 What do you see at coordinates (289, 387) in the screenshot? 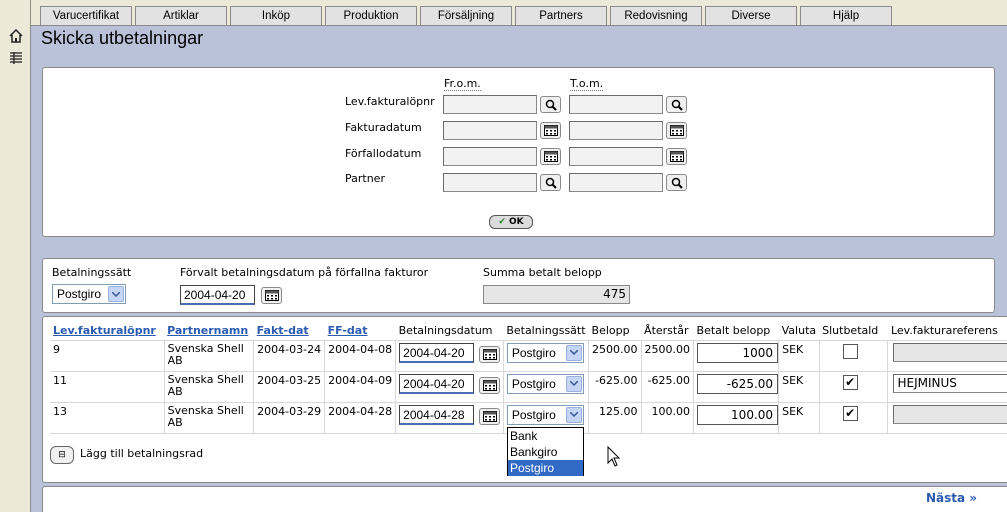
I see `cell-fakt: 2004-03-25` at bounding box center [289, 387].